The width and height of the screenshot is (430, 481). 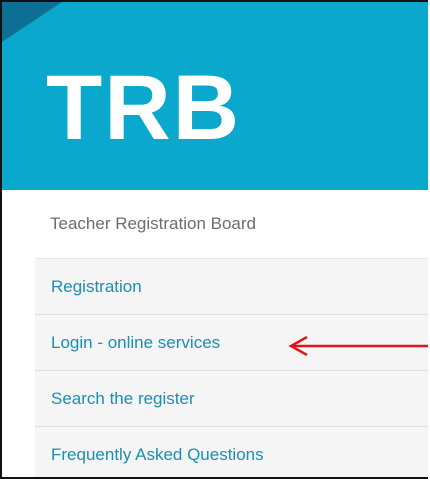 I want to click on site-name: Teacher Registration Board, so click(x=153, y=223).